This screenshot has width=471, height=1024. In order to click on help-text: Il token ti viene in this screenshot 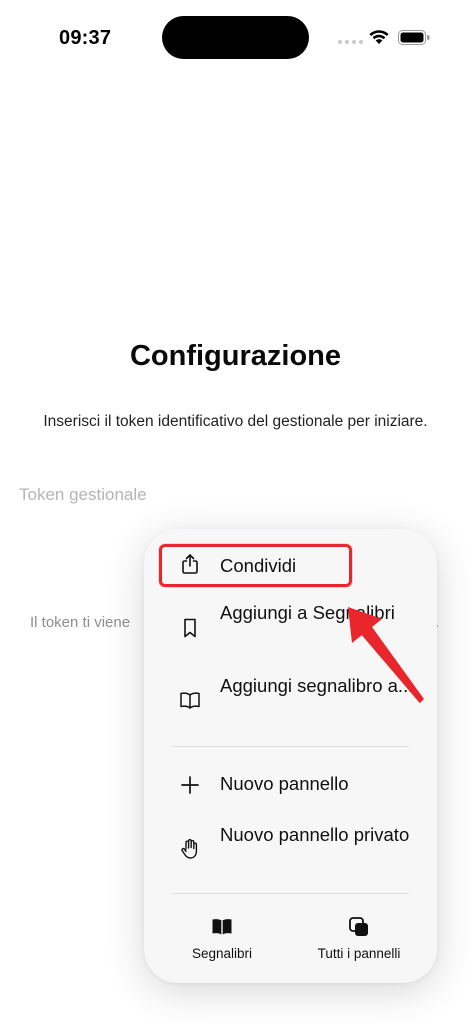, I will do `click(80, 622)`.